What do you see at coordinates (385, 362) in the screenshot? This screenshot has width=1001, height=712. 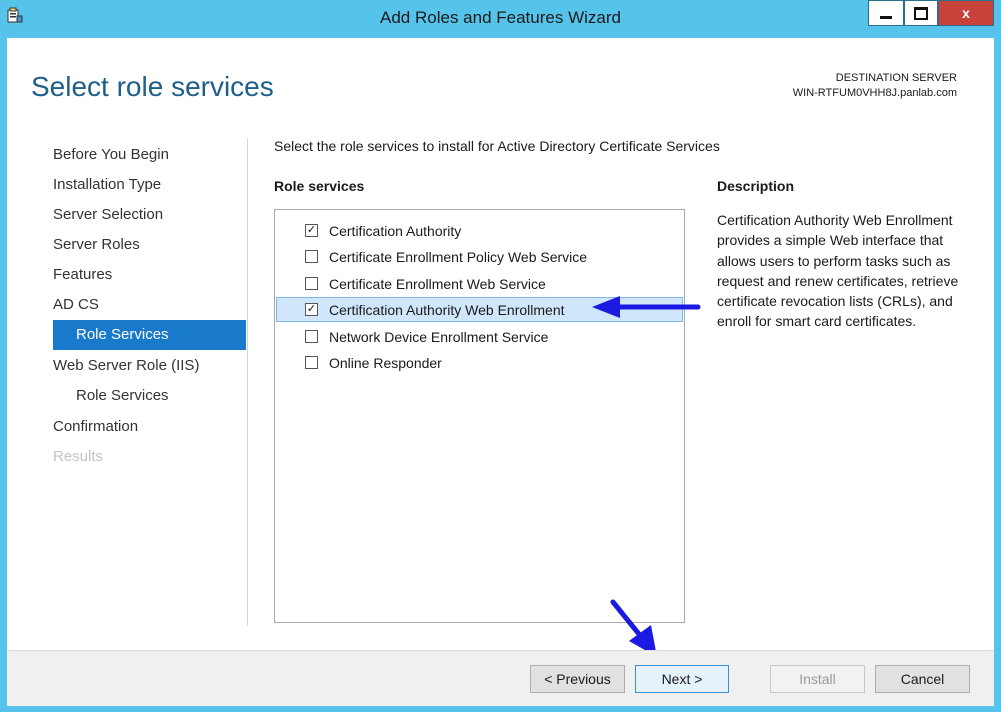 I see `role-service-label: Online Responder` at bounding box center [385, 362].